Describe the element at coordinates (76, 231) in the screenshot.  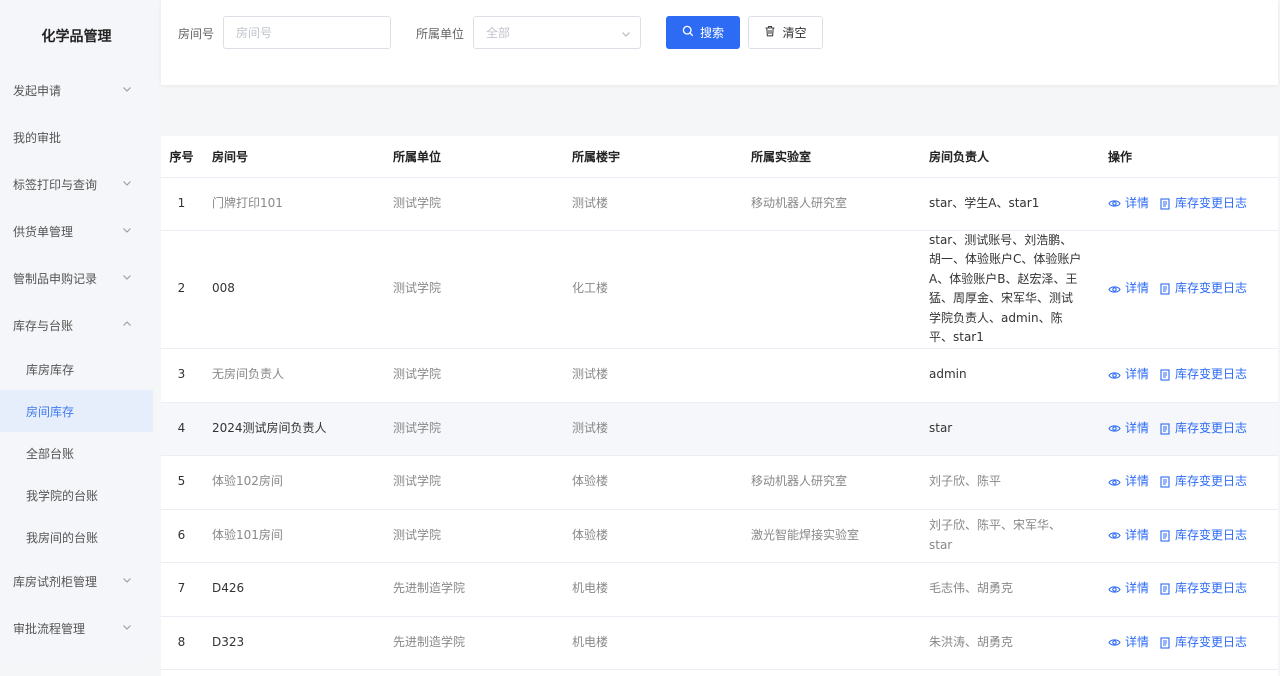
I see `sidebar-item: 供货单管理` at that location.